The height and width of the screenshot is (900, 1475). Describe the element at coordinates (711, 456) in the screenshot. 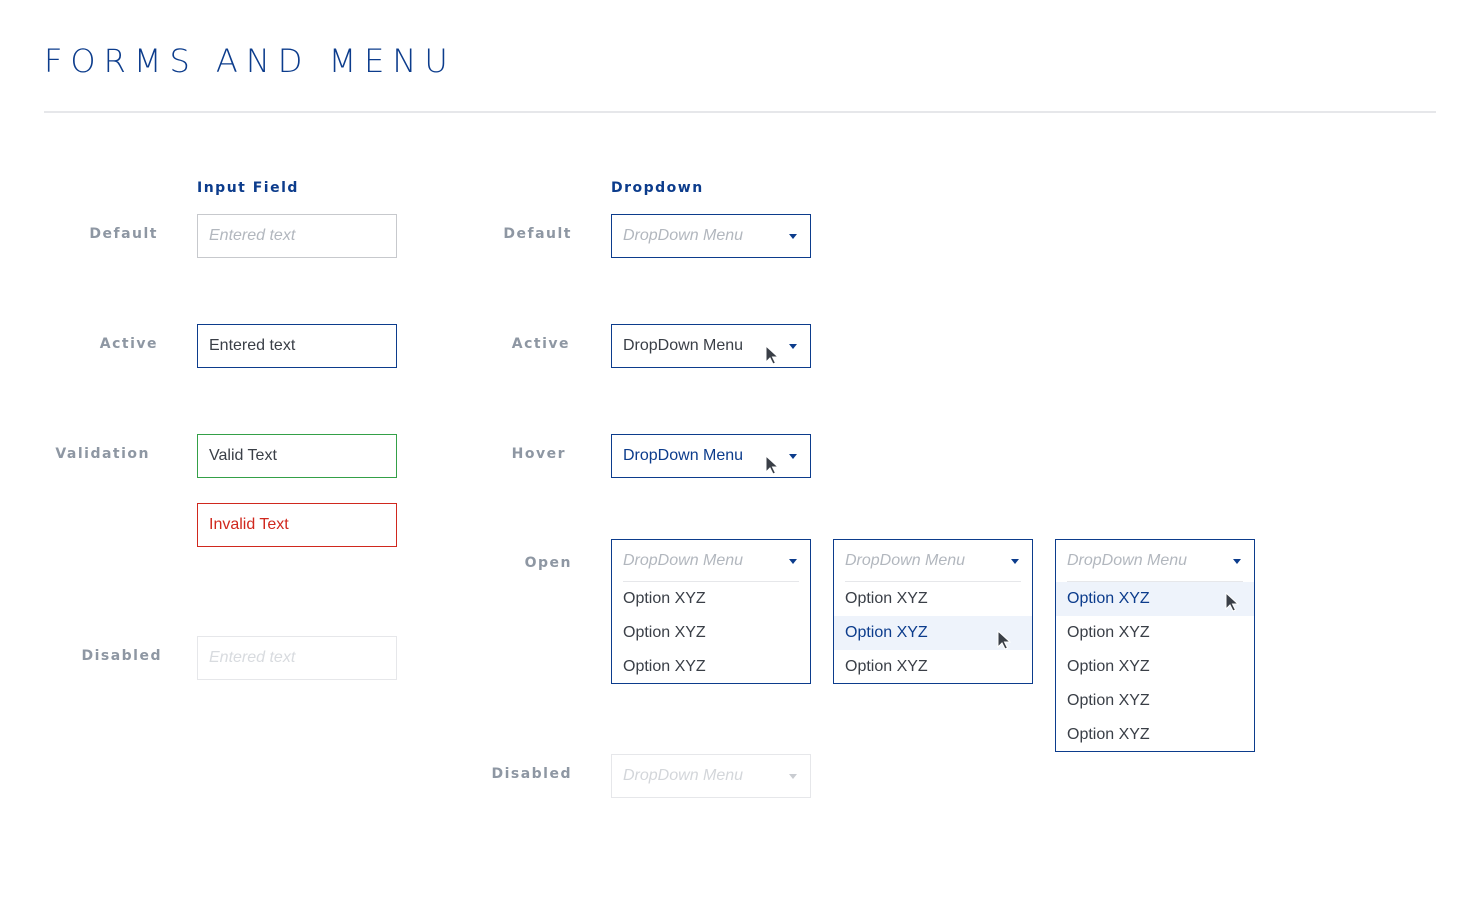

I see `dropdown-hover: DropDown Menu` at that location.